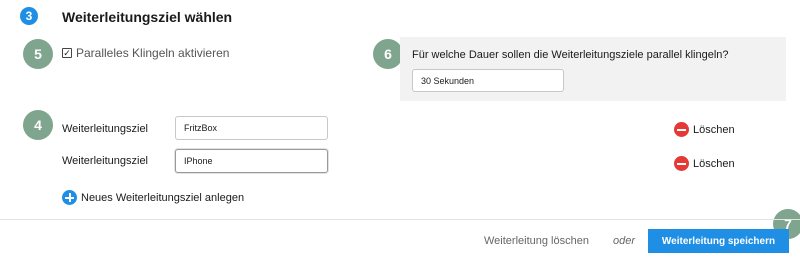 The width and height of the screenshot is (800, 260). What do you see at coordinates (488, 80) in the screenshot?
I see `duration-select: 30 Sekunden` at bounding box center [488, 80].